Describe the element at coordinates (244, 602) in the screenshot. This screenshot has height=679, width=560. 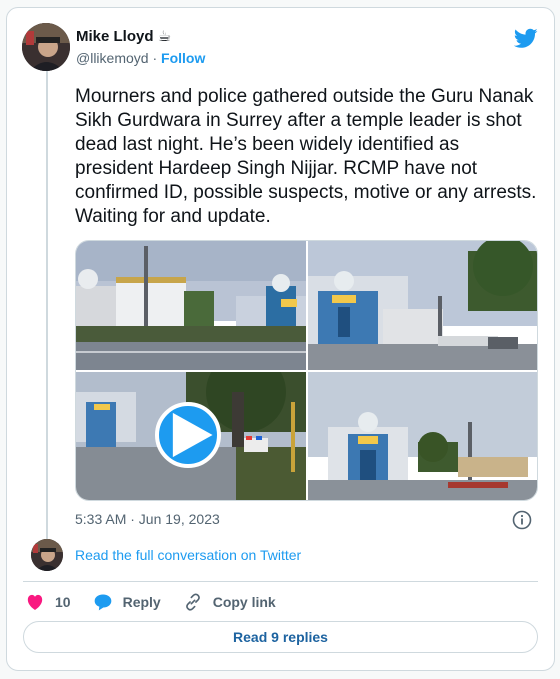
I see `copy-link-label: Copy link` at that location.